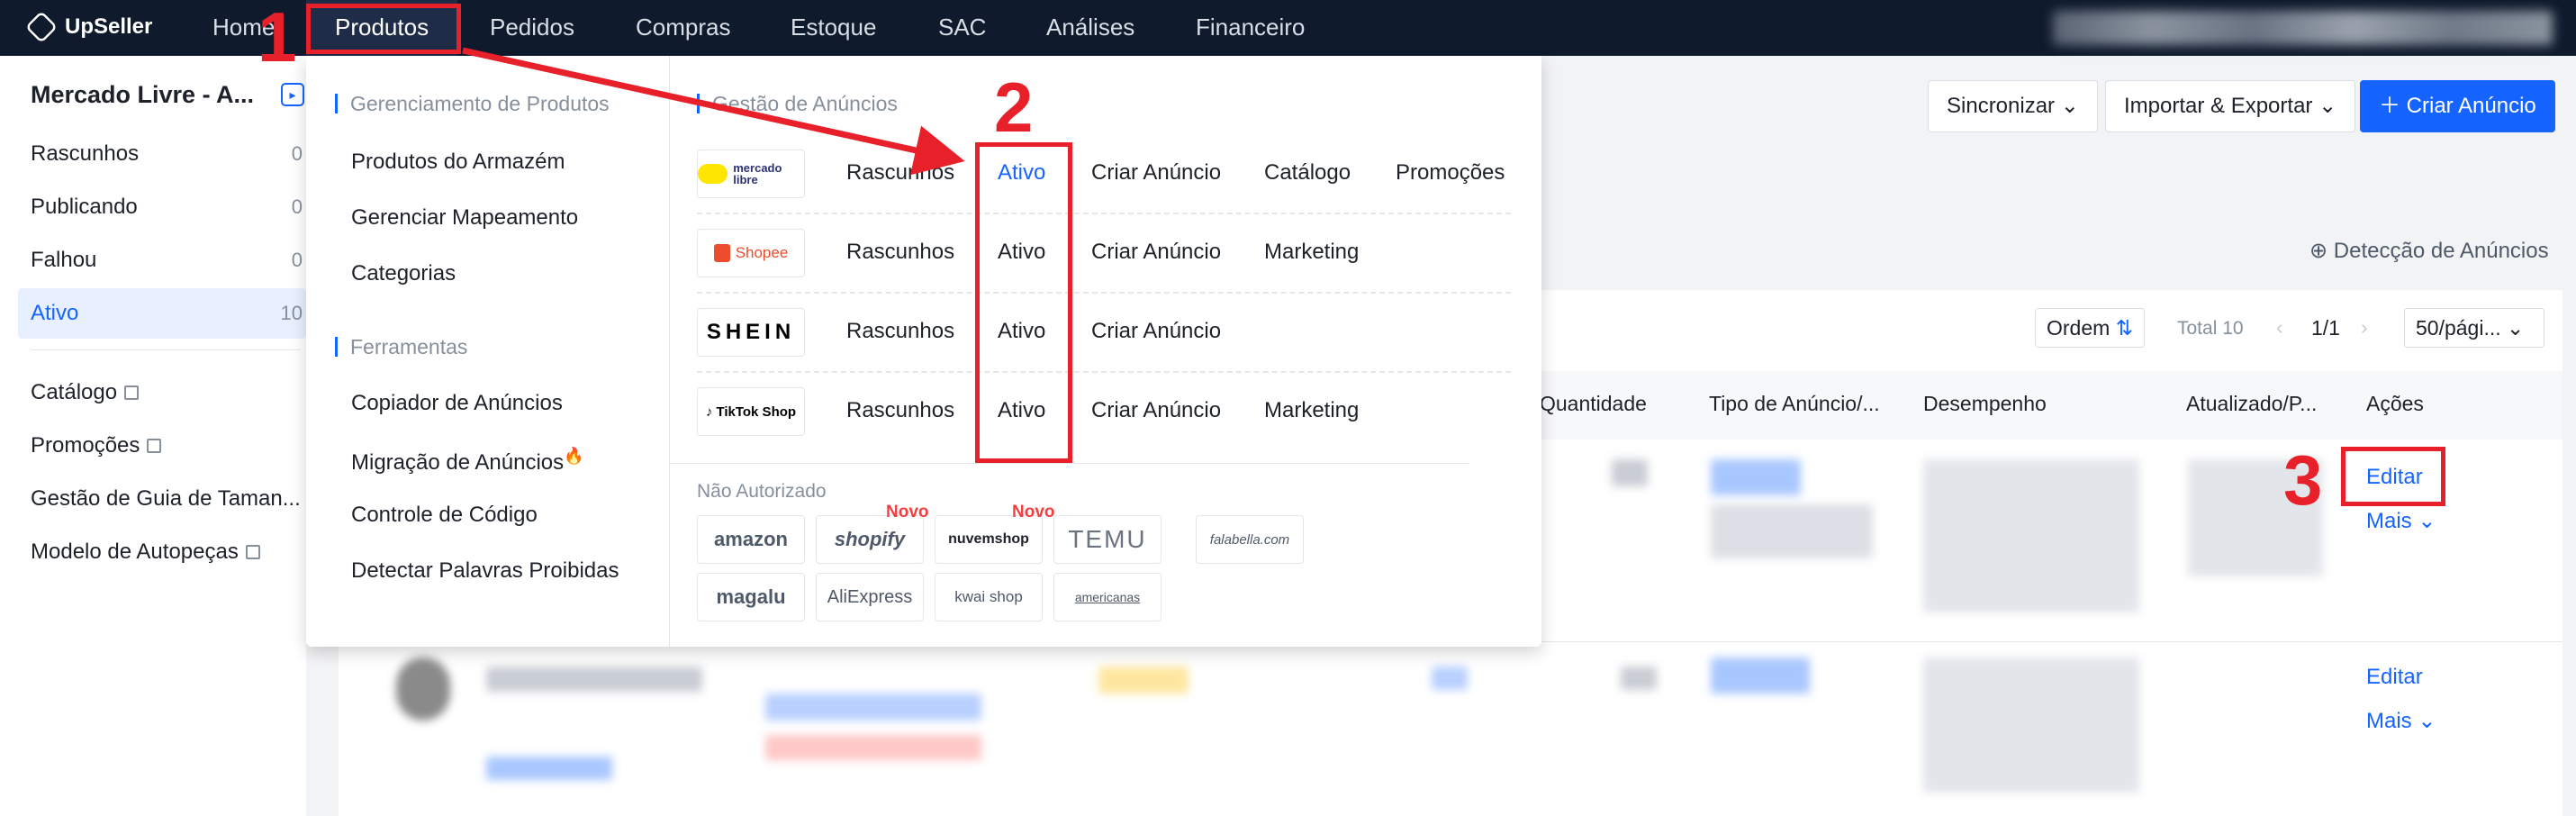  What do you see at coordinates (2318, 251) in the screenshot?
I see `detect-icon: ⊕` at bounding box center [2318, 251].